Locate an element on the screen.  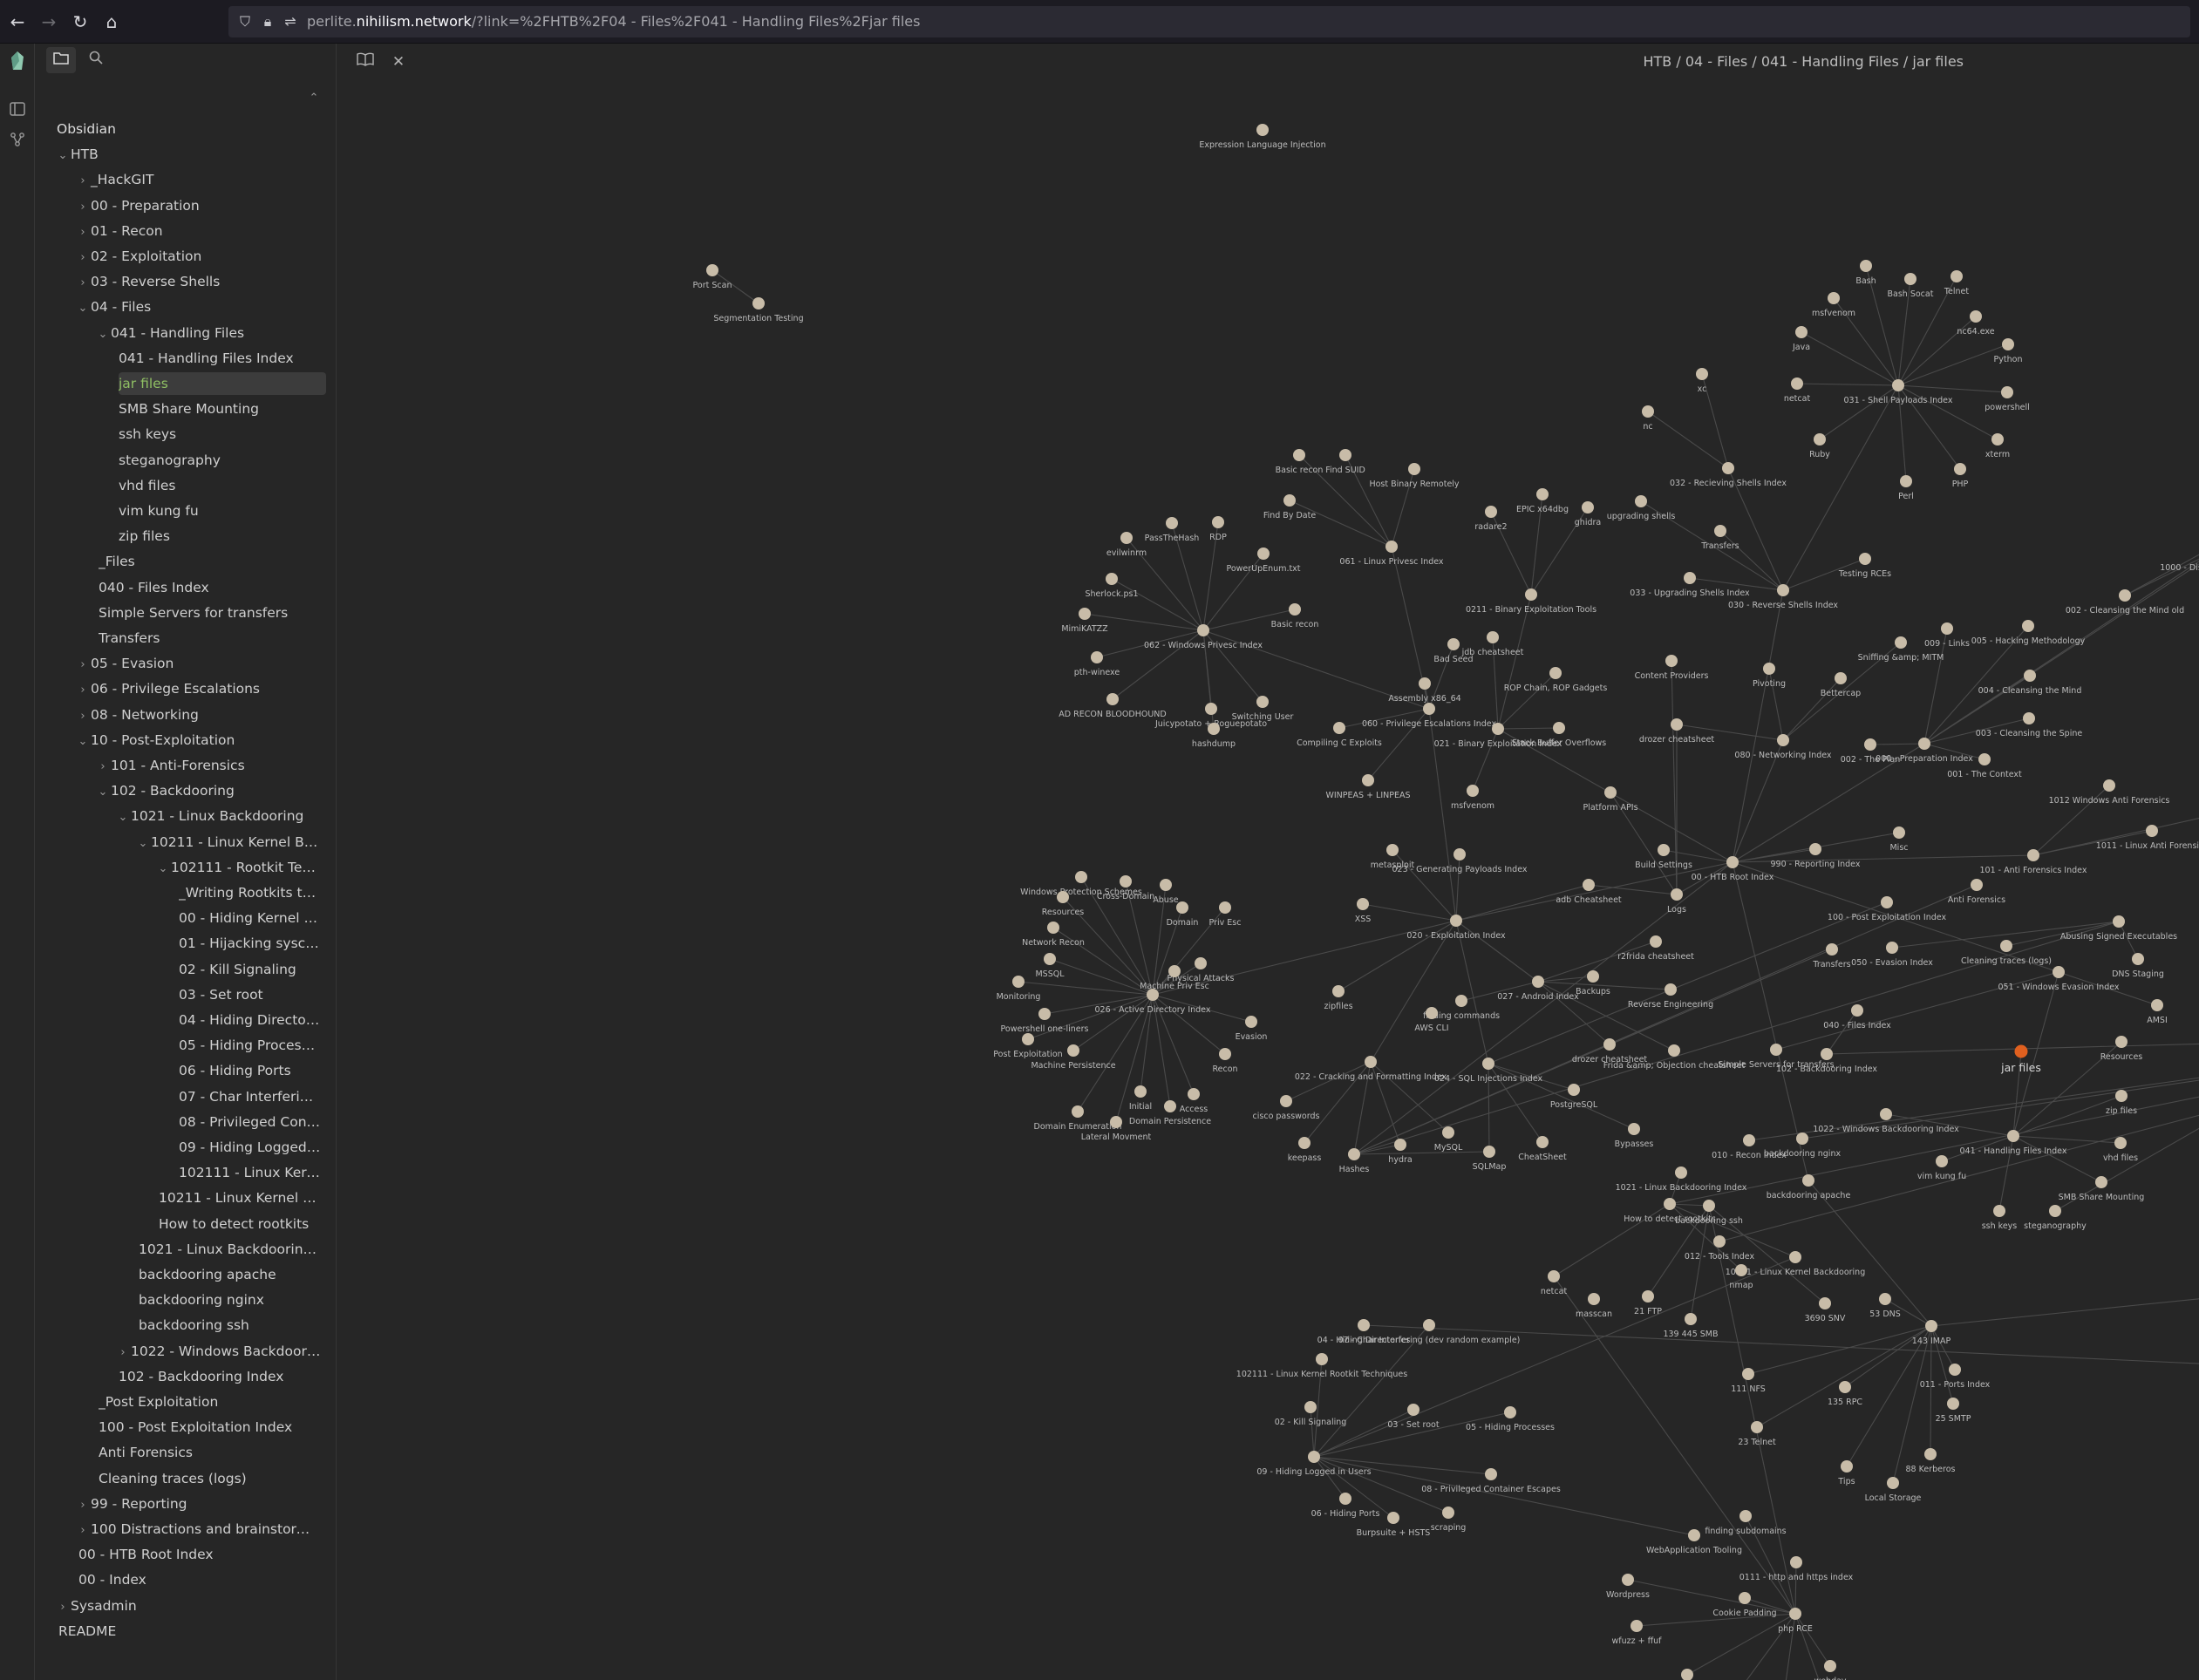
tree-folder: › 02 - Exploitation is located at coordinates (201, 256).